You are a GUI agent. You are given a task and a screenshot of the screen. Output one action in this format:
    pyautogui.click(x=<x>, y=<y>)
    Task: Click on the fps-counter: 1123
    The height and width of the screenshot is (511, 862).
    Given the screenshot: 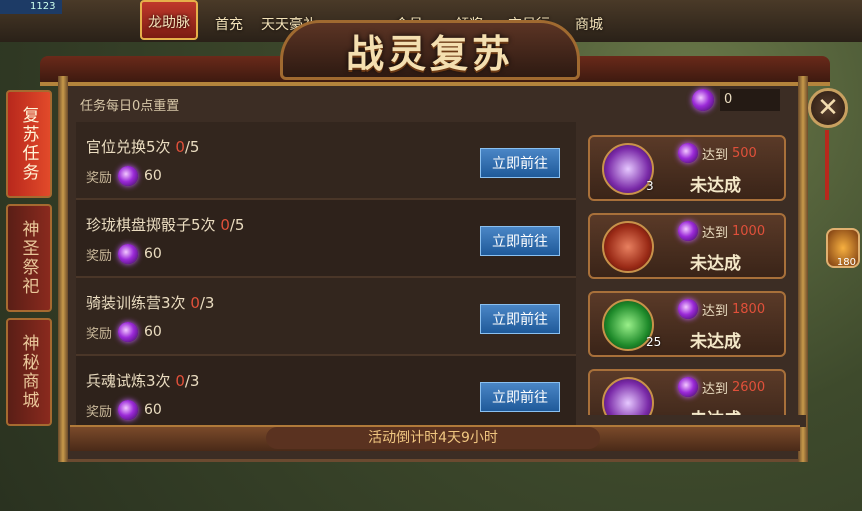 What is the action you would take?
    pyautogui.click(x=31, y=7)
    